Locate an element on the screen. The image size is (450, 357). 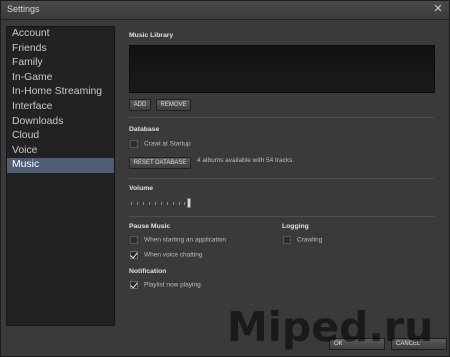
pause-starting-app-label: When starting an application is located at coordinates (185, 240).